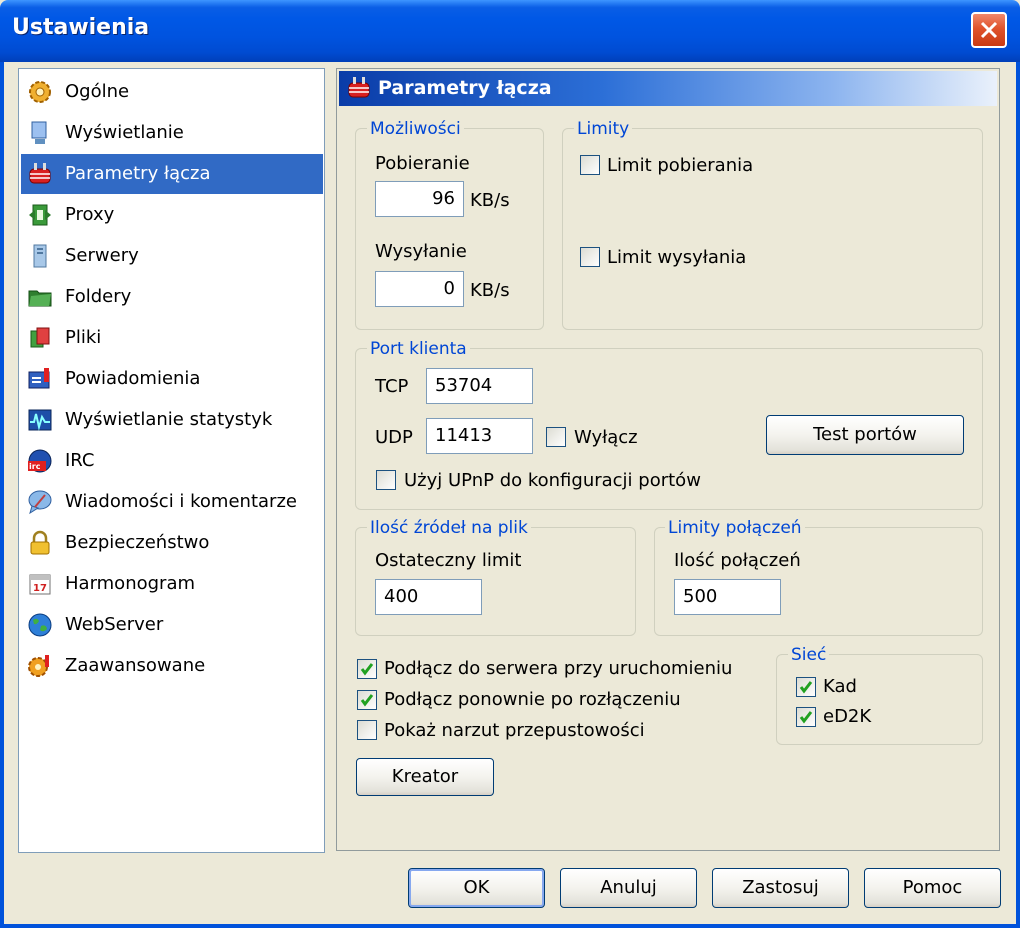 Image resolution: width=1020 pixels, height=928 pixels. What do you see at coordinates (490, 200) in the screenshot?
I see `download-unit: KB/s` at bounding box center [490, 200].